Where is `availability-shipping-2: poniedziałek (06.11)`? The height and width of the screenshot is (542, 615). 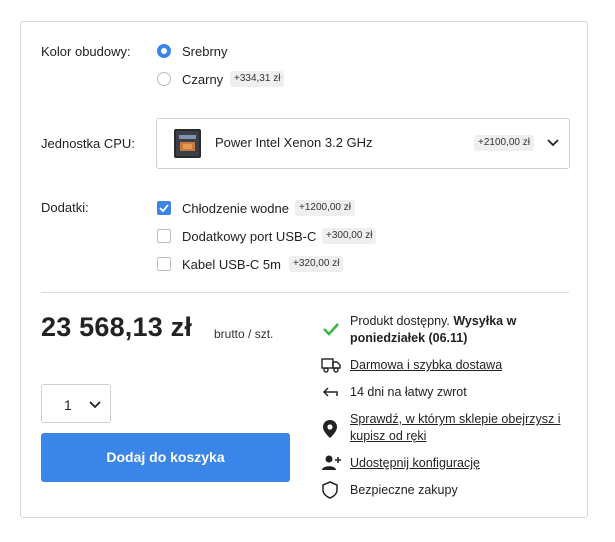
availability-shipping-2: poniedziałek (06.11) is located at coordinates (409, 338).